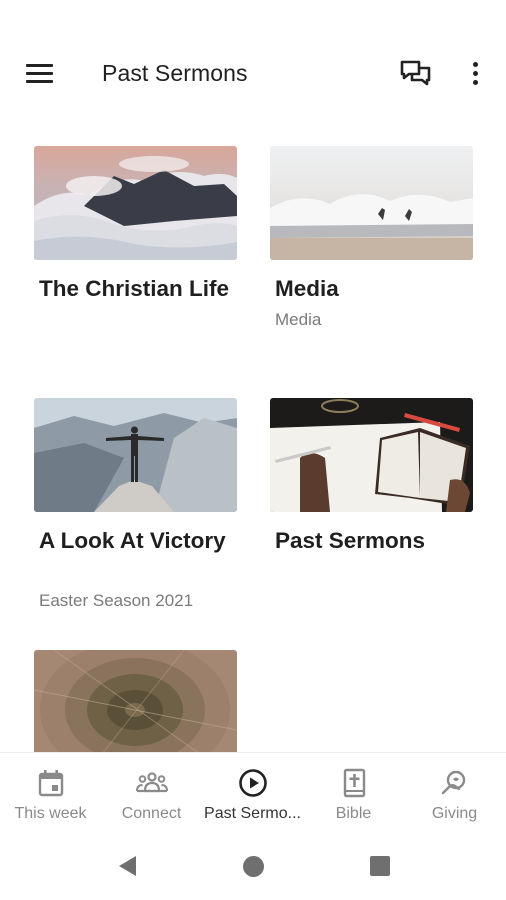  Describe the element at coordinates (151, 795) in the screenshot. I see `nav-item-connect: Connect` at that location.